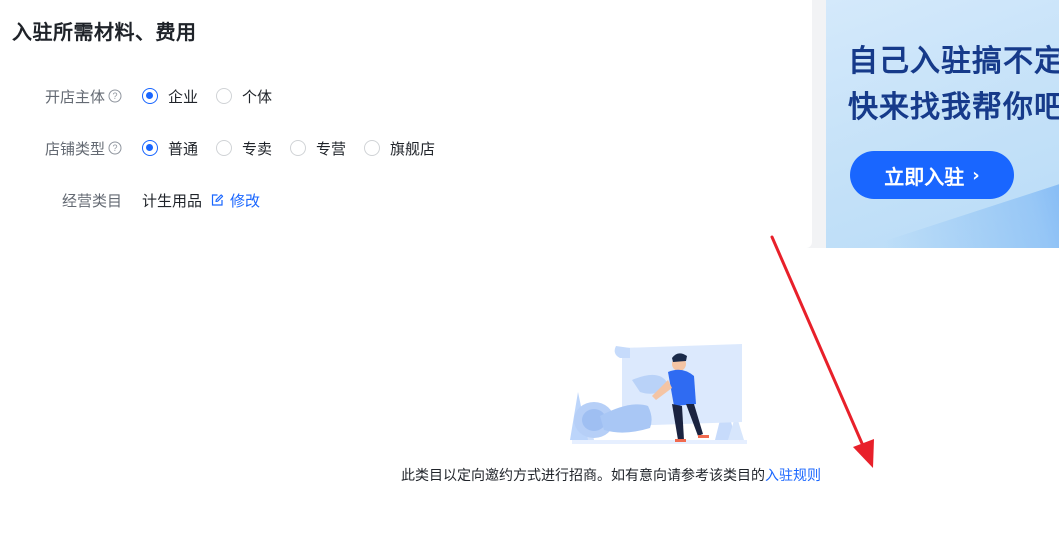 The width and height of the screenshot is (1059, 541). What do you see at coordinates (953, 107) in the screenshot?
I see `banner-headline-2: 快来找我帮你吧` at bounding box center [953, 107].